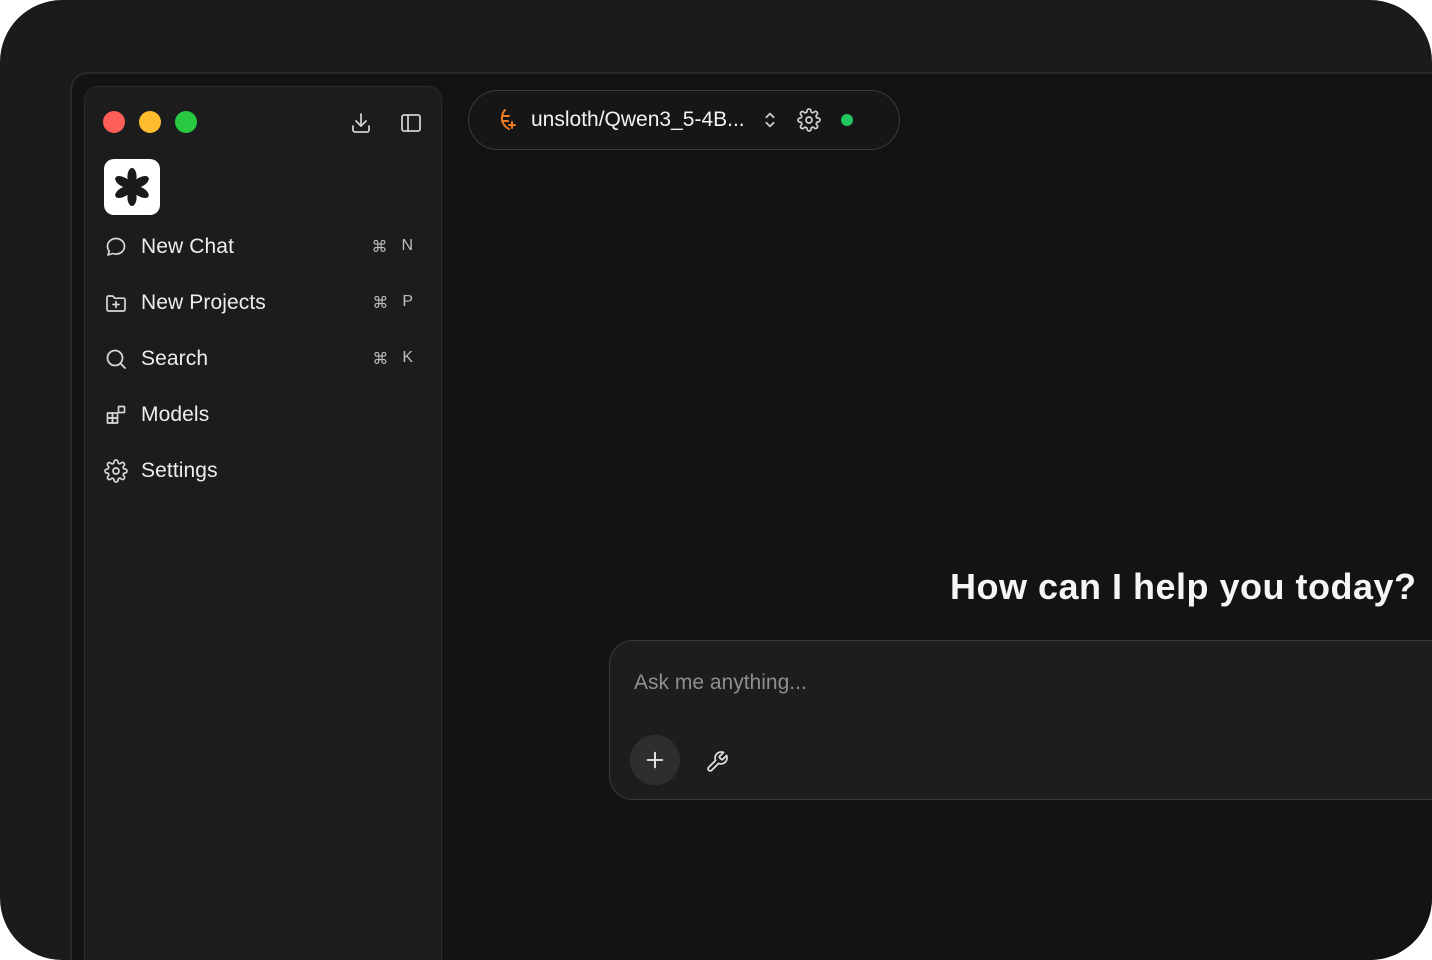 Image resolution: width=1432 pixels, height=960 pixels. Describe the element at coordinates (203, 302) in the screenshot. I see `sidebar-item-label: New Projects` at that location.